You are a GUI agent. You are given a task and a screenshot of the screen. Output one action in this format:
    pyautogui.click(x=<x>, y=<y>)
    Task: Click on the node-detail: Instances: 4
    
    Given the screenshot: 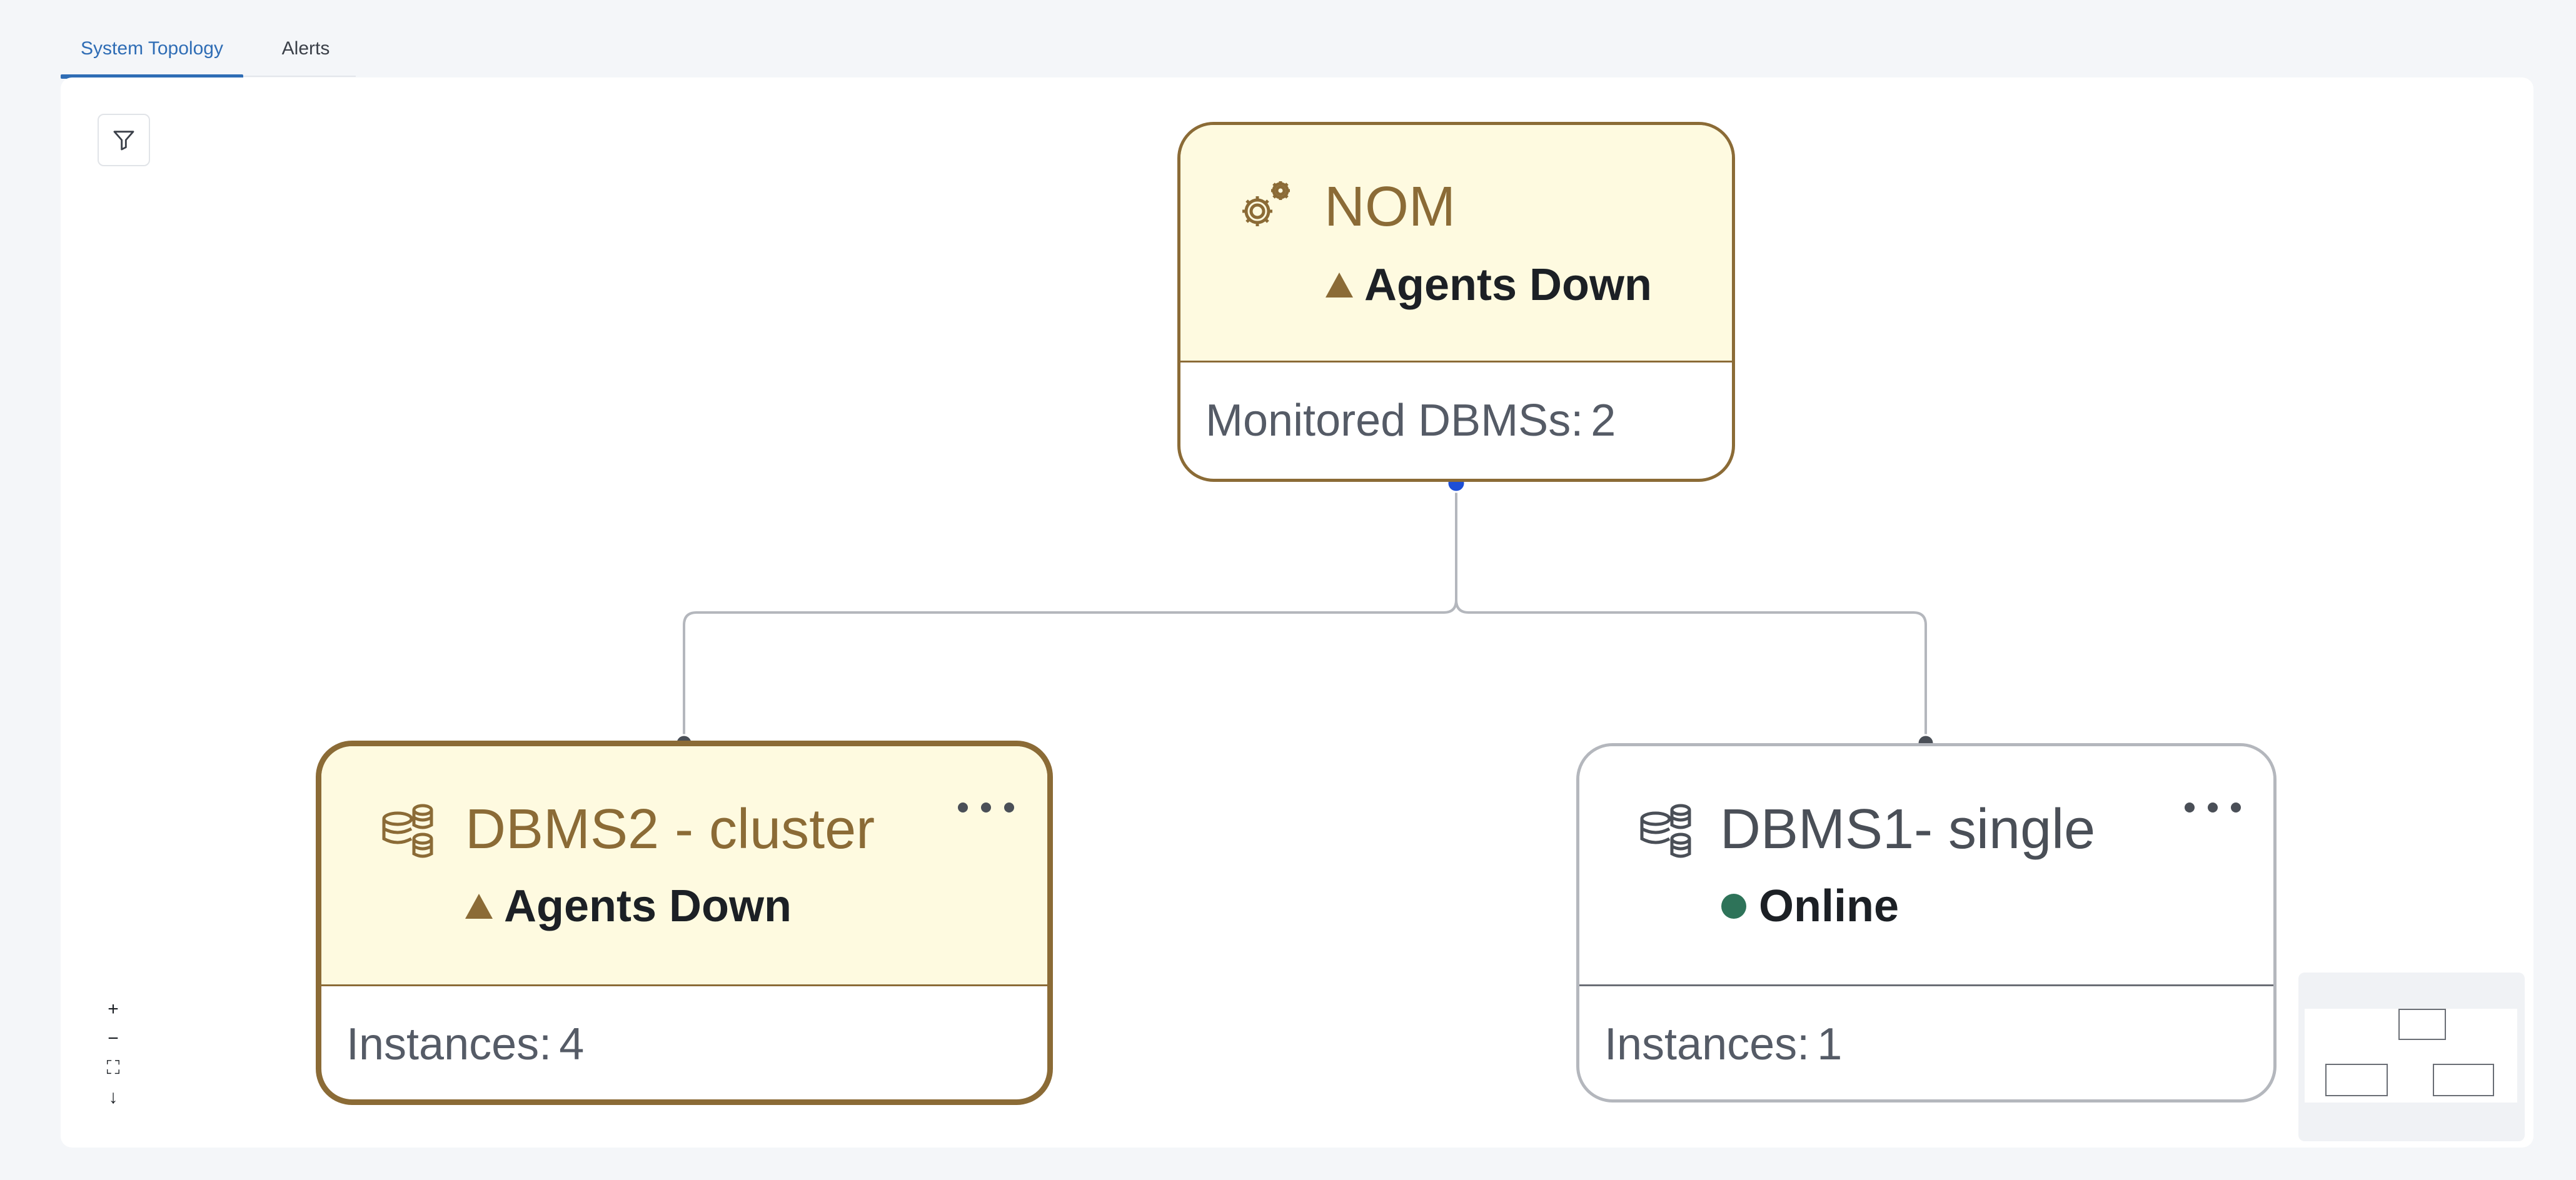 What is the action you would take?
    pyautogui.click(x=684, y=1028)
    